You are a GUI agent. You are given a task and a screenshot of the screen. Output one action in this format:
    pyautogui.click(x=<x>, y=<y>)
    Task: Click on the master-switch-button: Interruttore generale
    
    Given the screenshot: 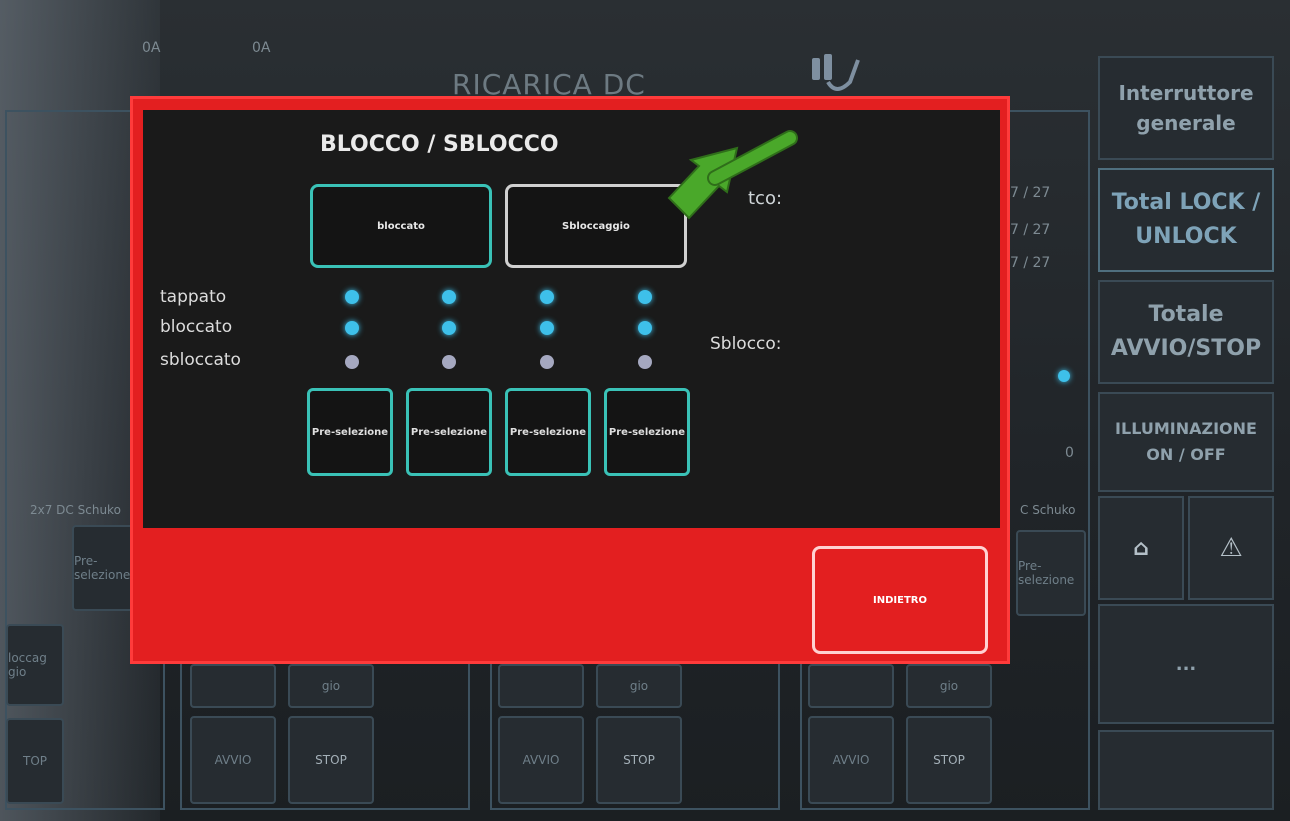 What is the action you would take?
    pyautogui.click(x=1186, y=108)
    